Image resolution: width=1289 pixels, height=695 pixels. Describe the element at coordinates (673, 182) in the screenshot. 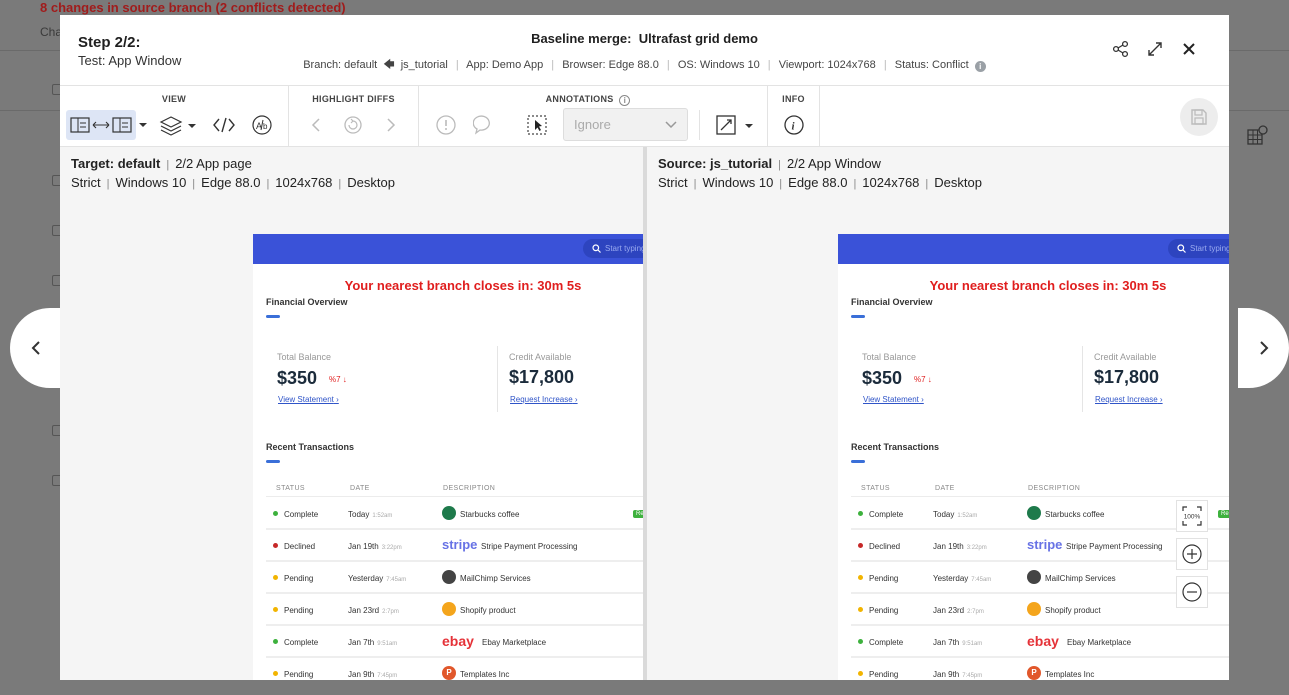

I see `source-match-level: Strict` at that location.